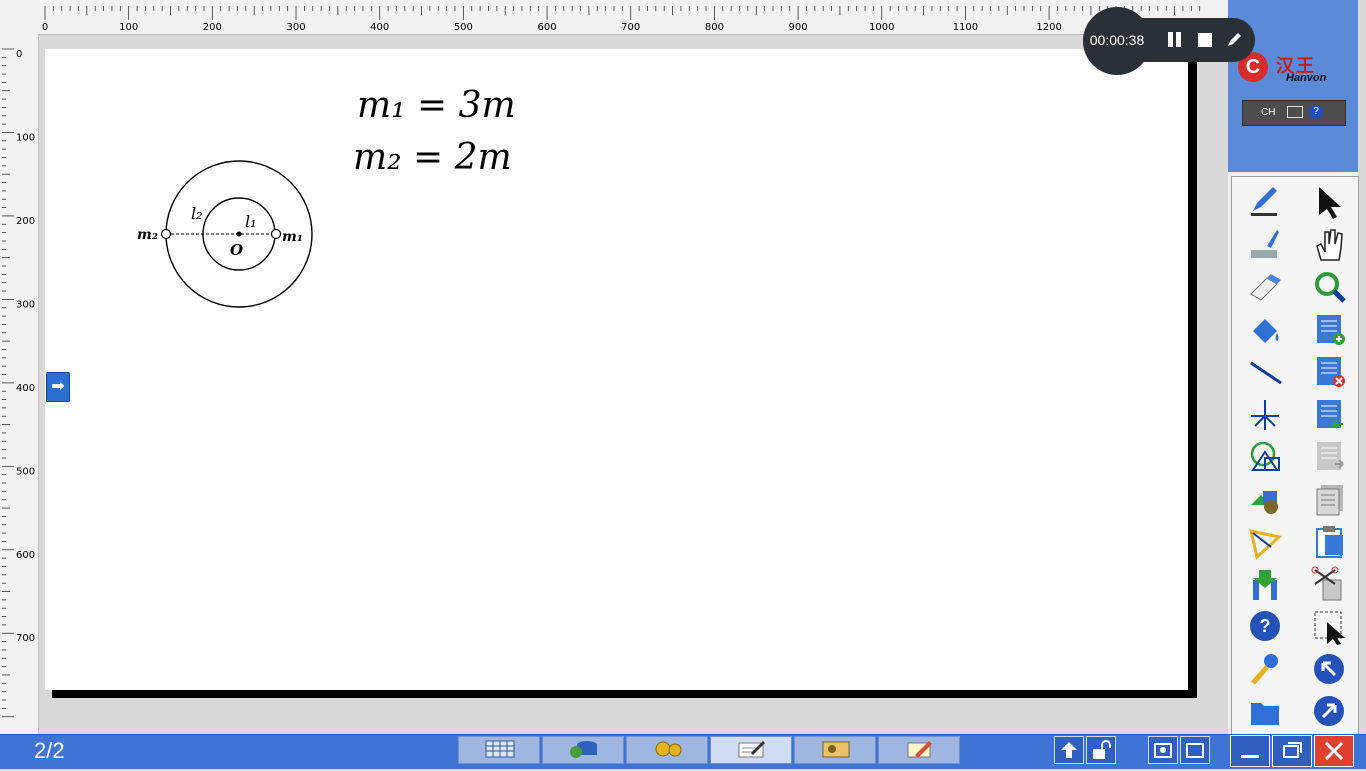  I want to click on folder-tool, so click(1263, 709).